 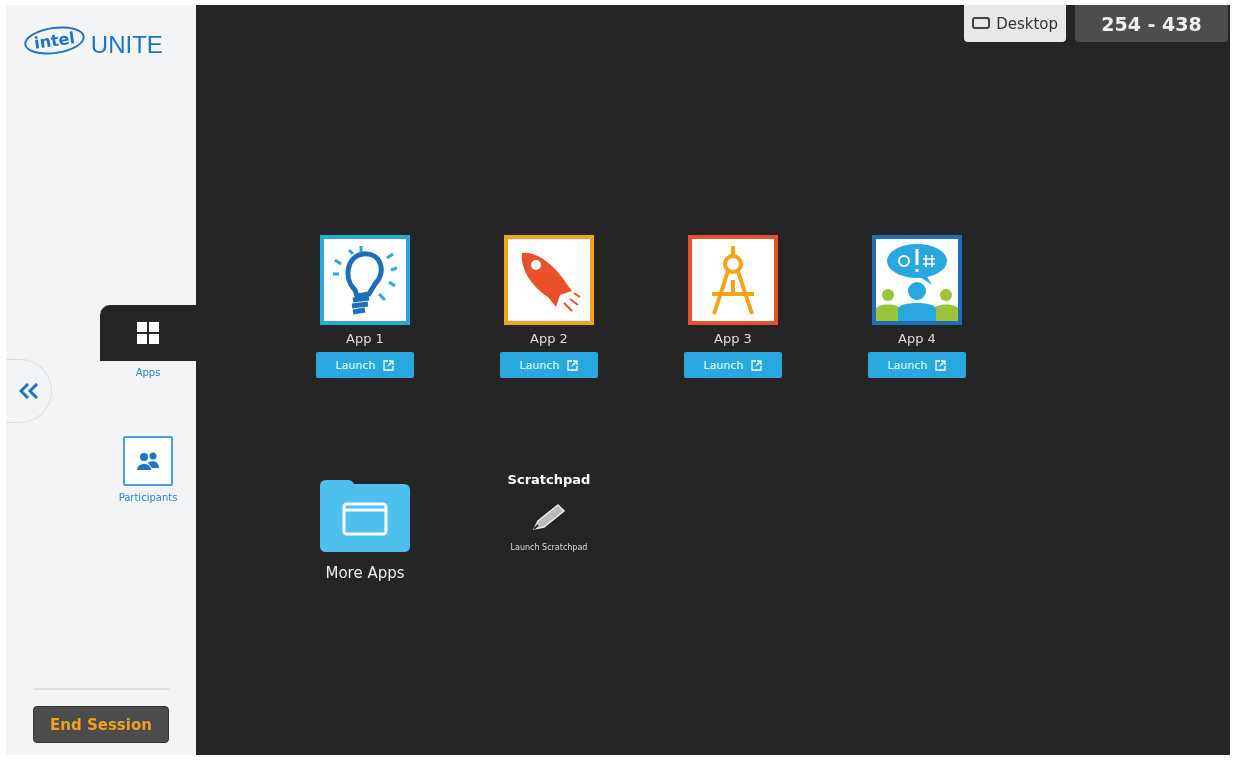 I want to click on launch-scratchpad-link: Launch Scratchpad, so click(x=549, y=547).